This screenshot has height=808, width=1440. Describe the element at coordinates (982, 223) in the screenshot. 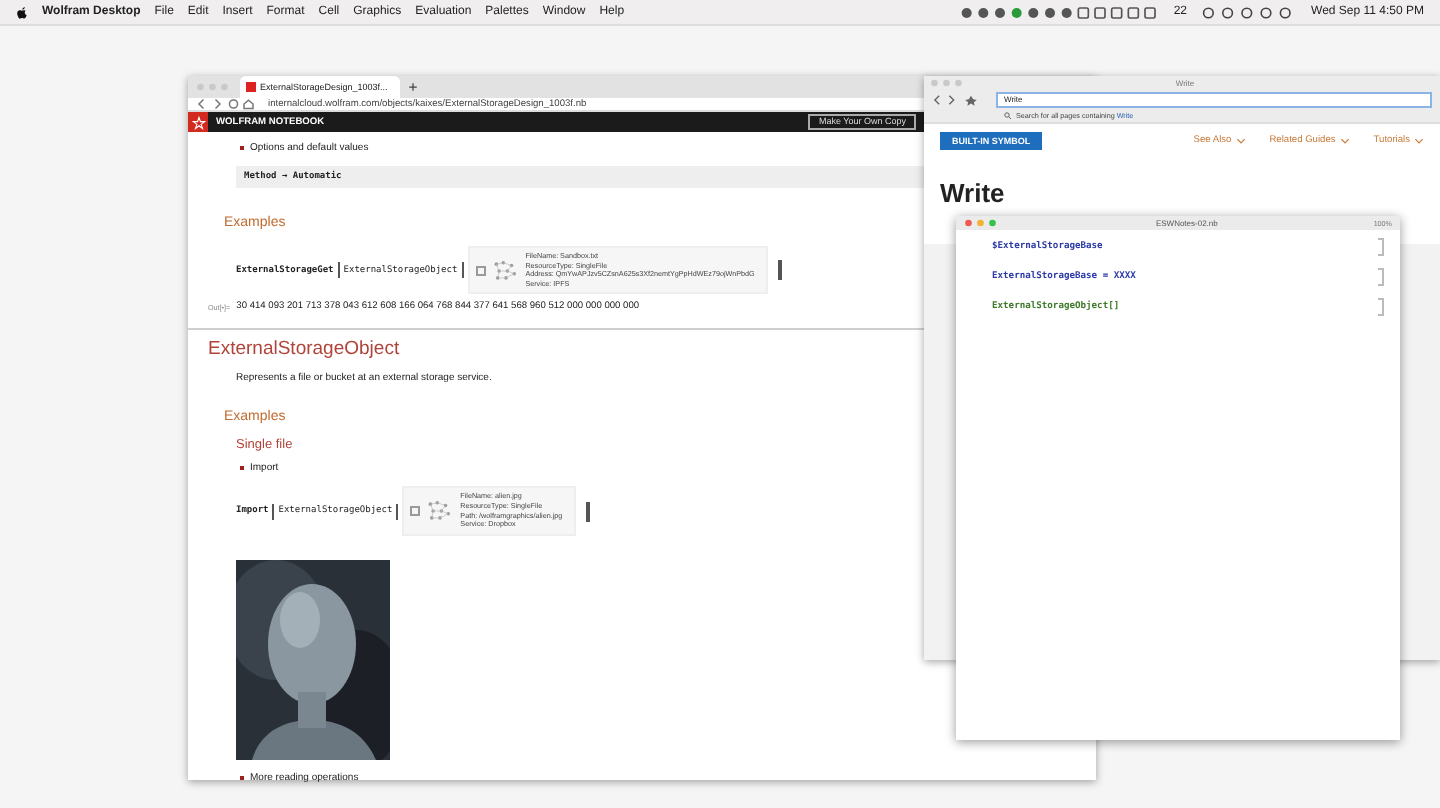

I see `window-controls-icon` at that location.